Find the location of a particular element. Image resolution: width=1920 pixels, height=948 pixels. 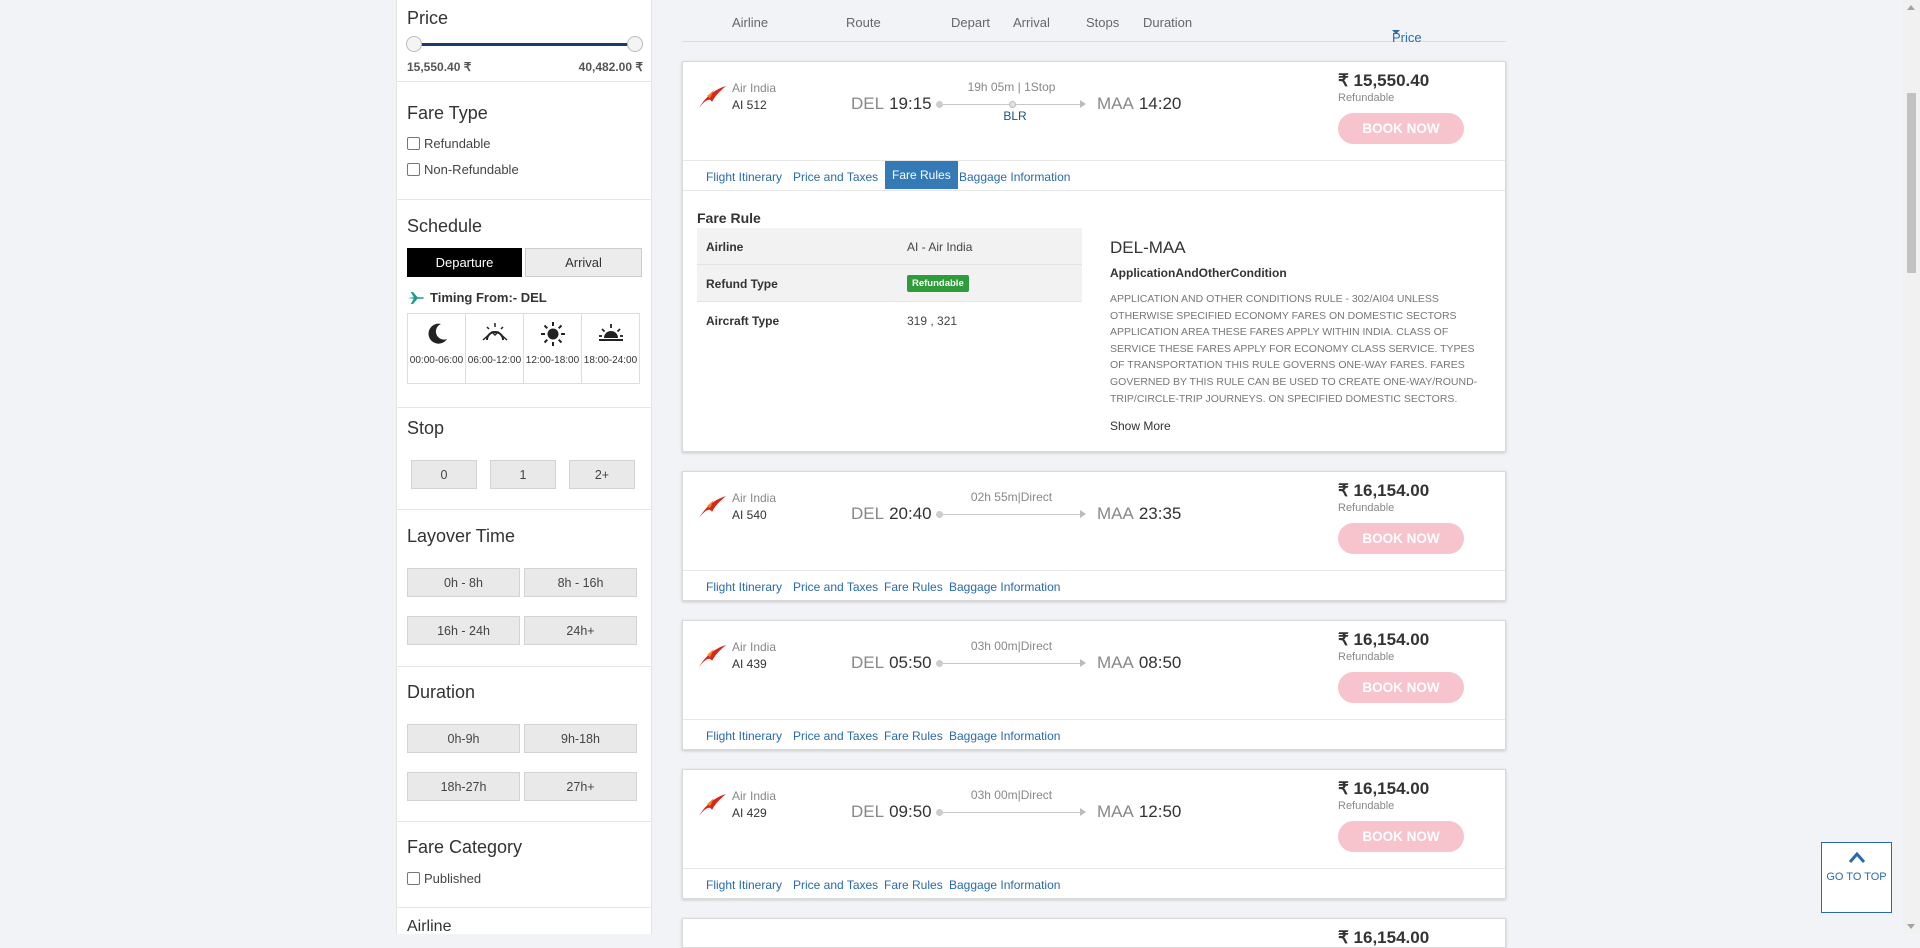

col-depart: Depart is located at coordinates (970, 22).